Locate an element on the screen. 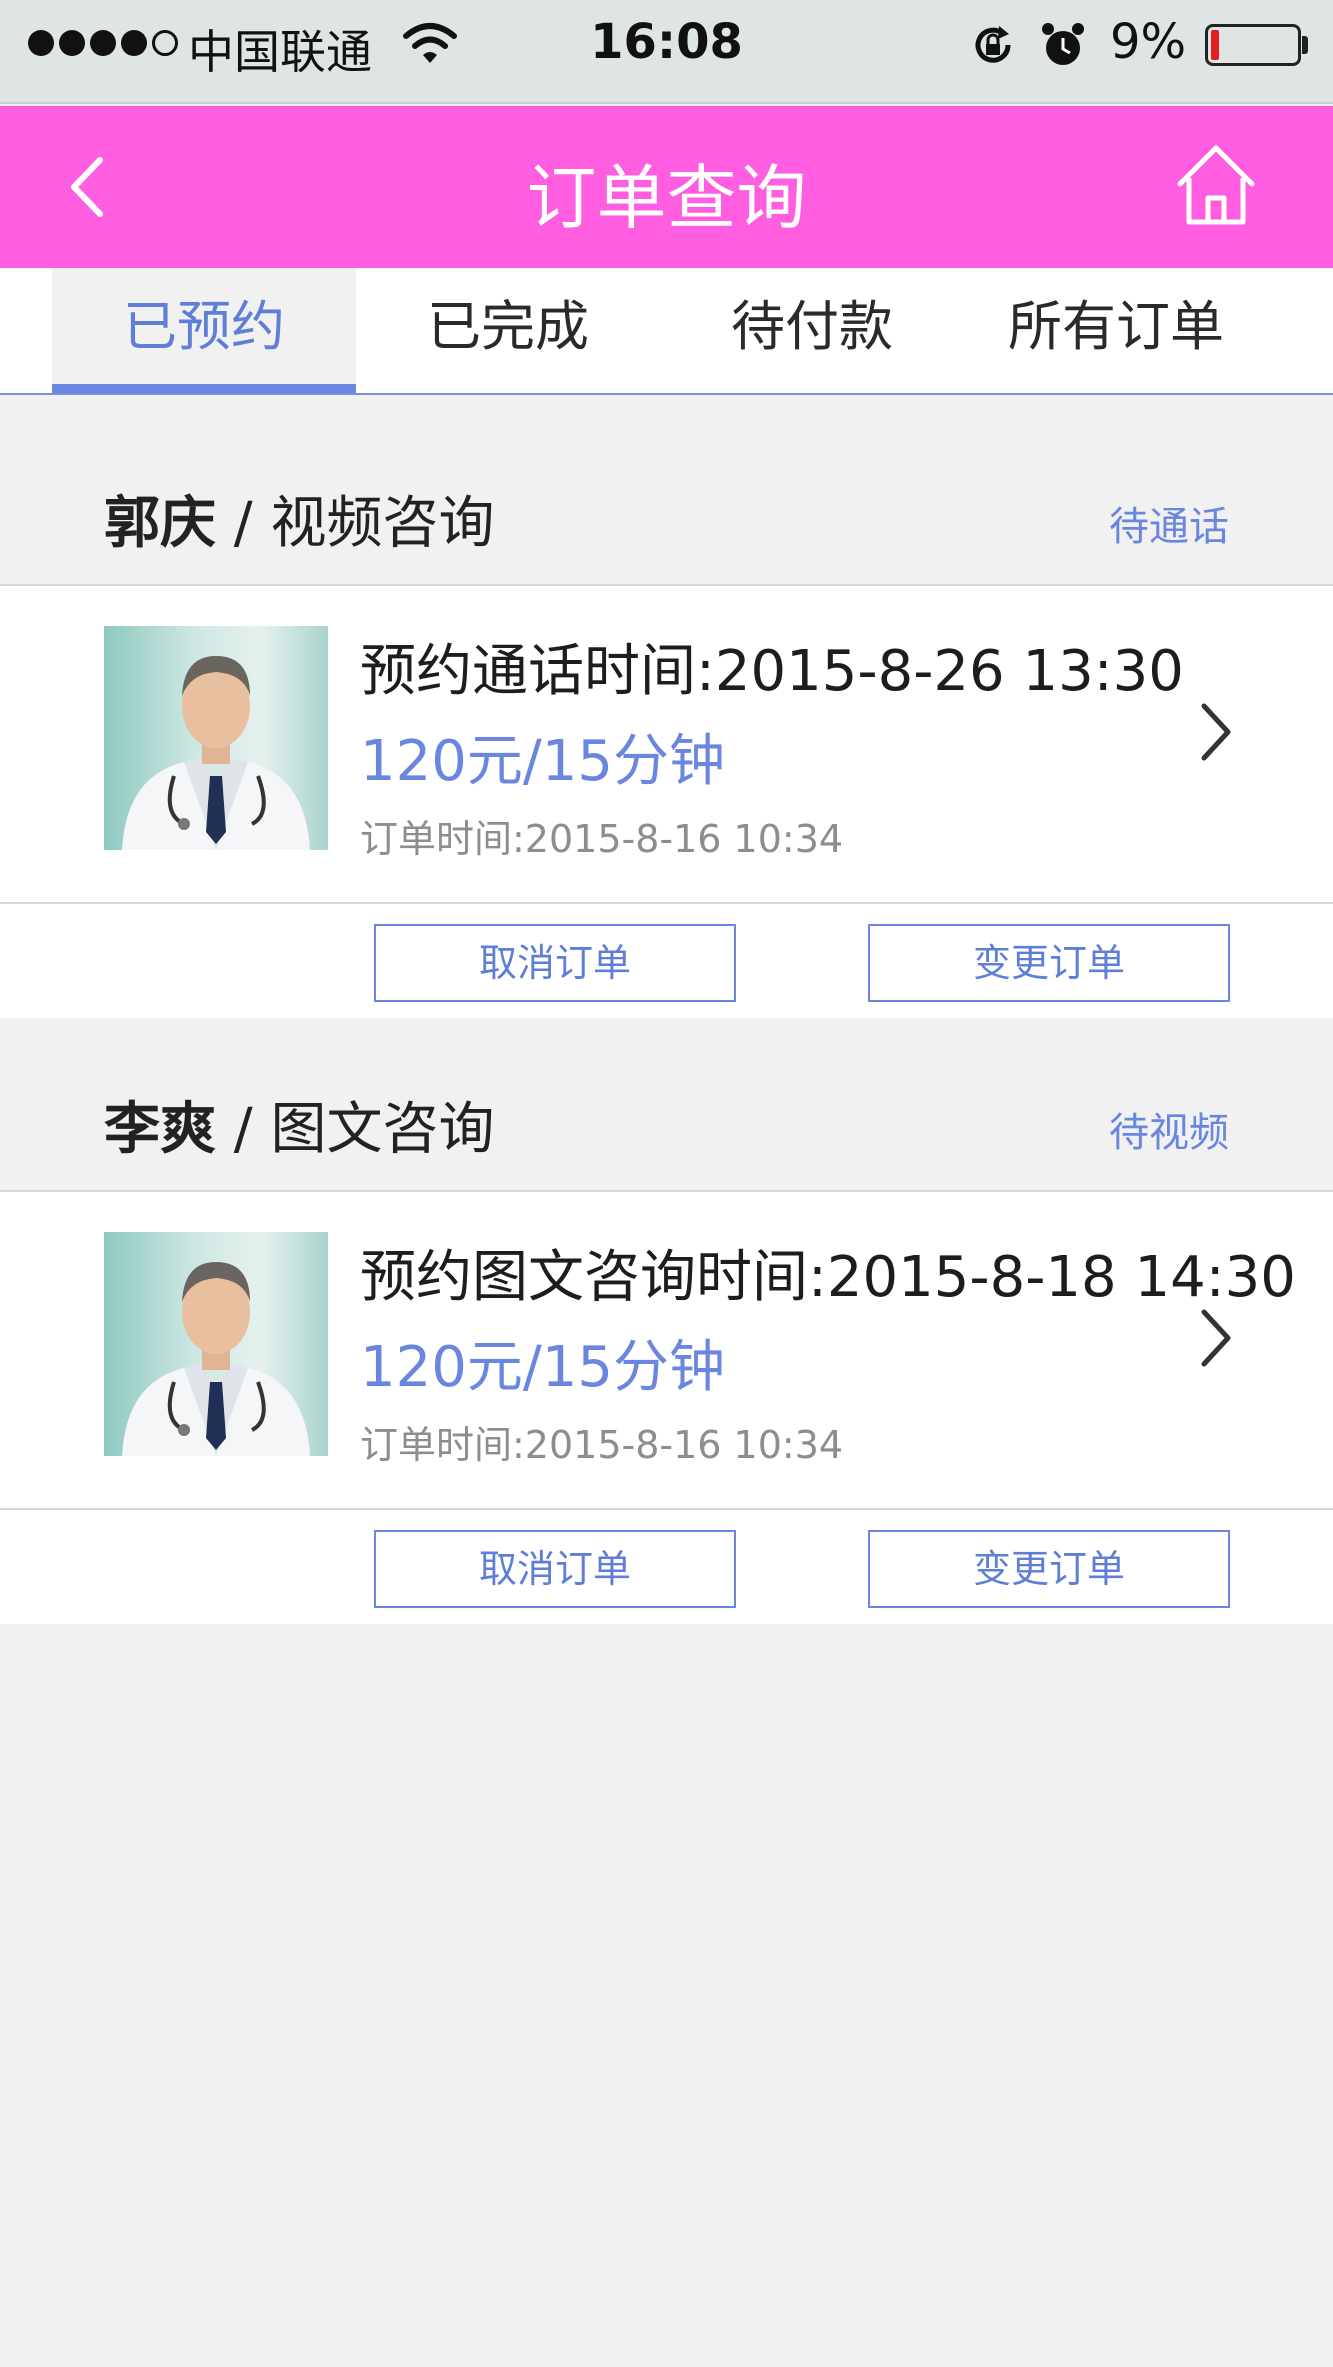 This screenshot has height=2367, width=1333. doctor-consult-line: 李爽 / 图文咨询 is located at coordinates (299, 1124).